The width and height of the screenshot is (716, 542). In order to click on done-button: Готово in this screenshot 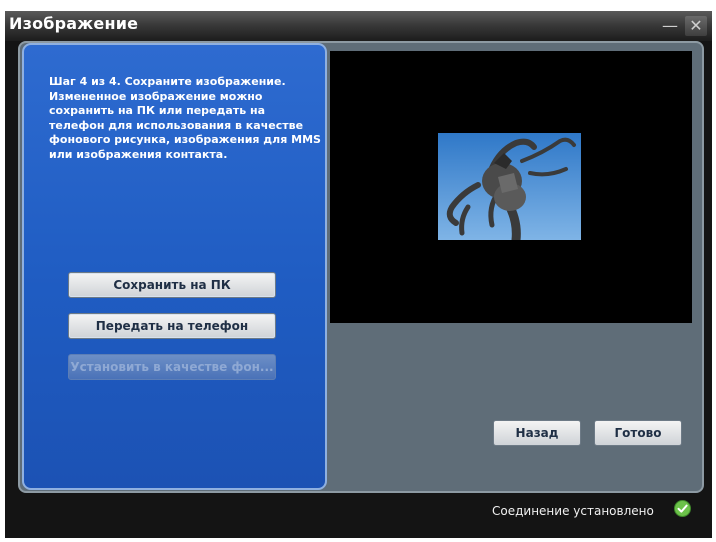, I will do `click(638, 433)`.